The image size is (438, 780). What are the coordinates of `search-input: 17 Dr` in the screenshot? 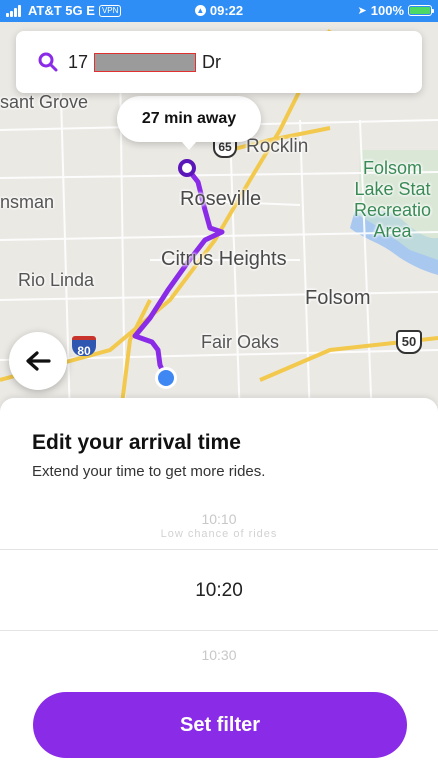 It's located at (144, 62).